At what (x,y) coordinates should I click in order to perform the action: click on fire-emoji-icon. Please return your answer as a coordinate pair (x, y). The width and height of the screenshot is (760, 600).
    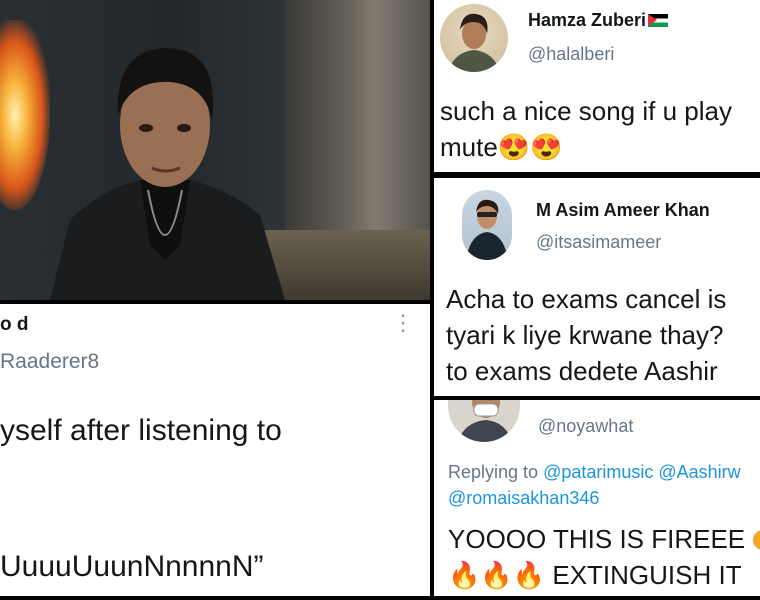
    Looking at the image, I should click on (756, 540).